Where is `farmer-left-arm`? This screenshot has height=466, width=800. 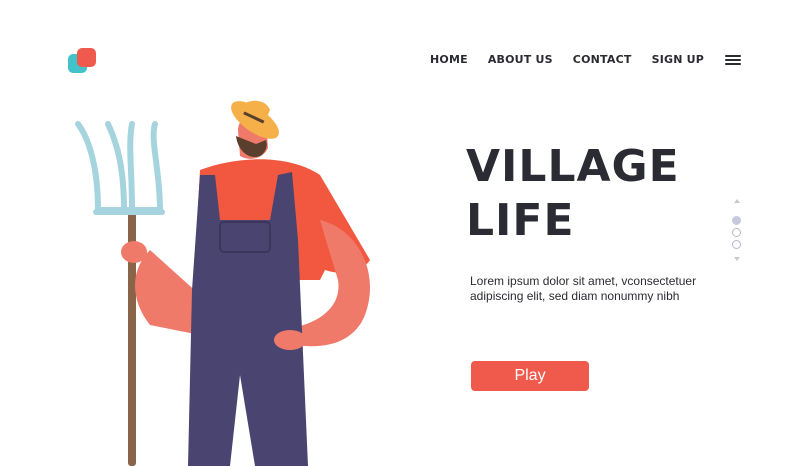 farmer-left-arm is located at coordinates (167, 292).